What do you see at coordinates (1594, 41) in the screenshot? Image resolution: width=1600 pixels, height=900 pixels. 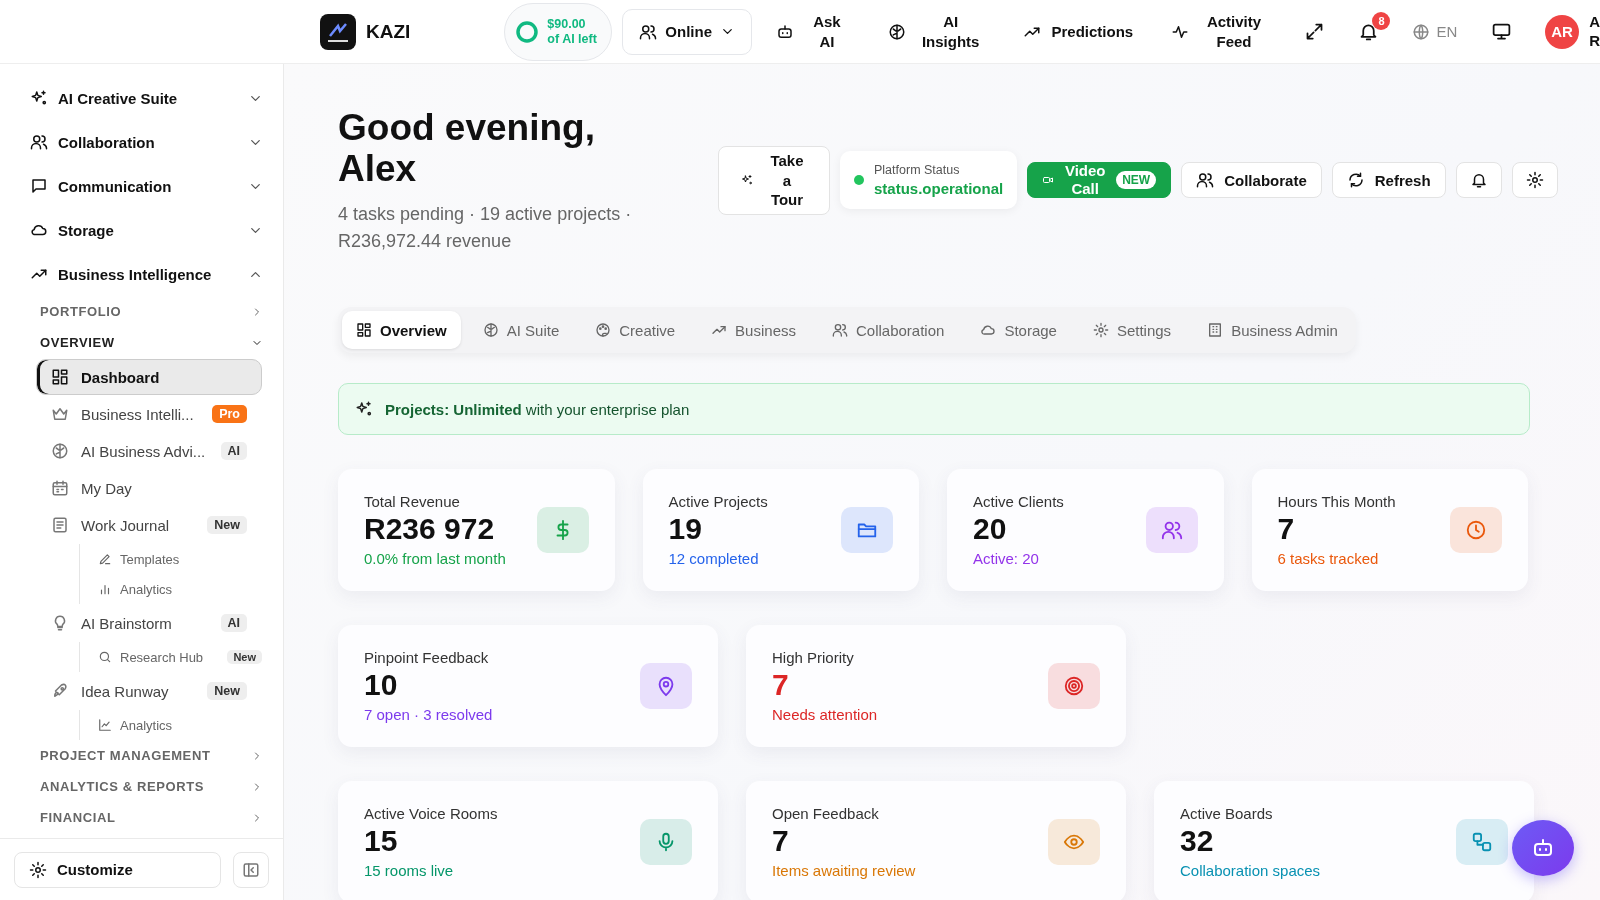 I see `user-name: R` at bounding box center [1594, 41].